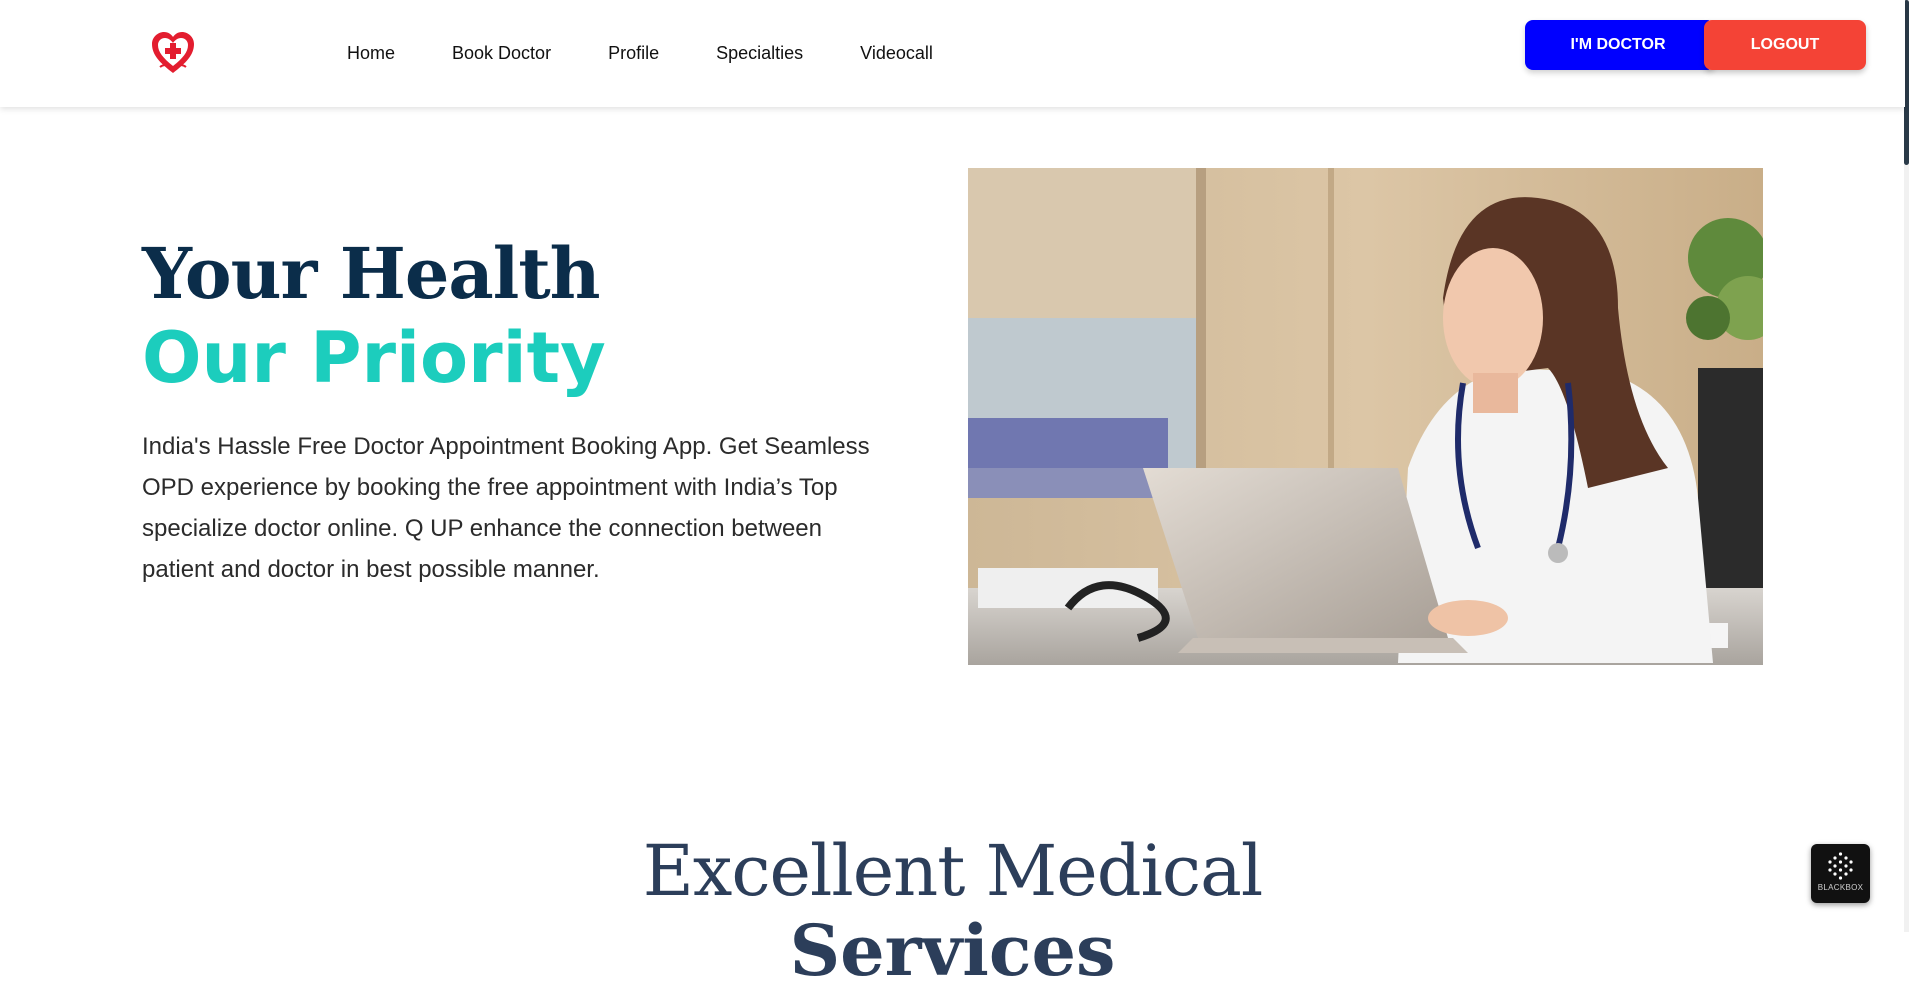 This screenshot has width=1909, height=996. What do you see at coordinates (1840, 866) in the screenshot?
I see `blackbox-logo-icon` at bounding box center [1840, 866].